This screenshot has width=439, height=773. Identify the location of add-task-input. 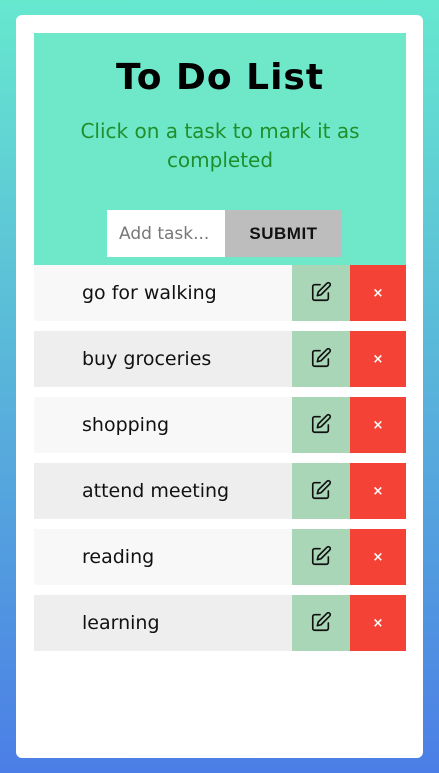
(166, 233).